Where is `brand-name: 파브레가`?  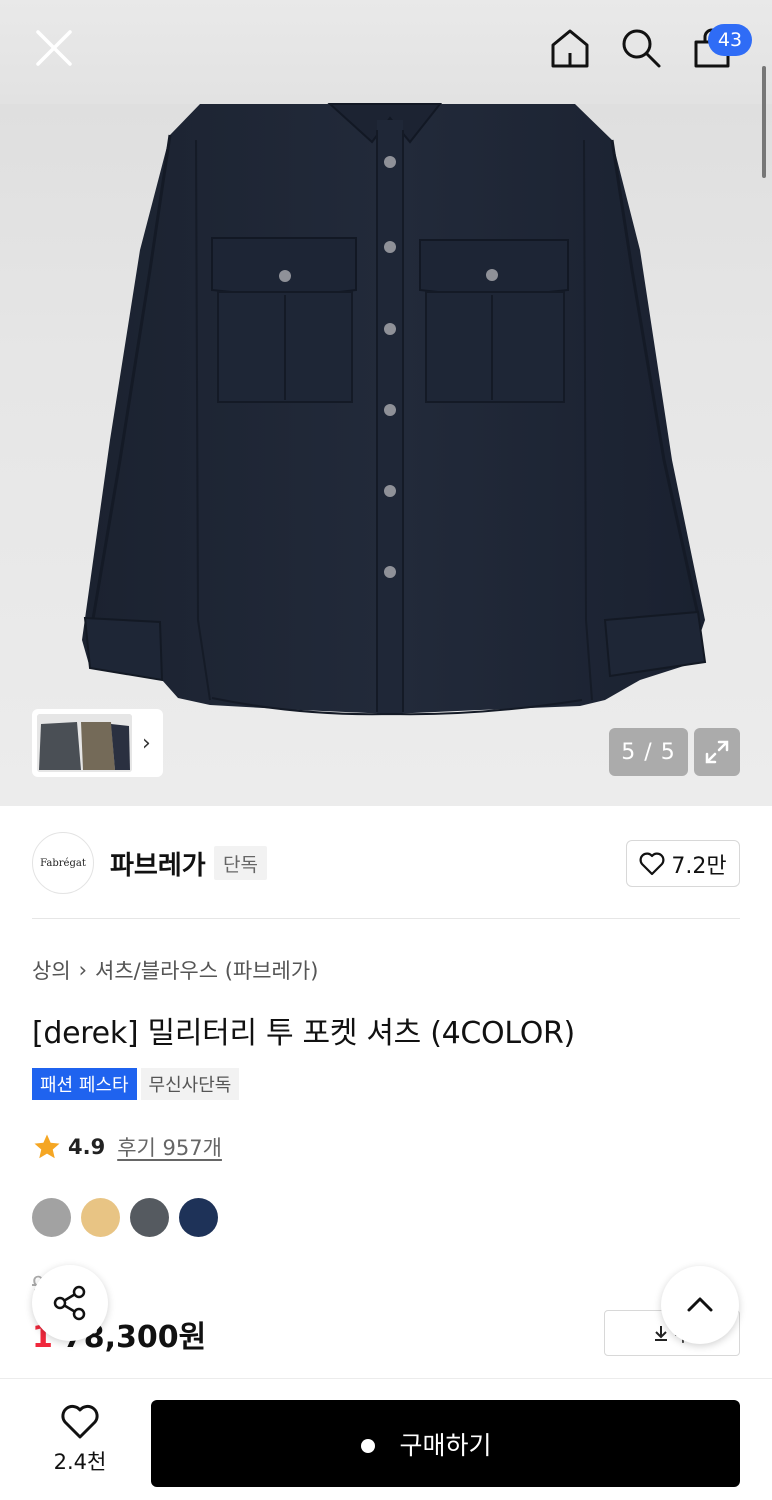
brand-name: 파브레가 is located at coordinates (158, 863).